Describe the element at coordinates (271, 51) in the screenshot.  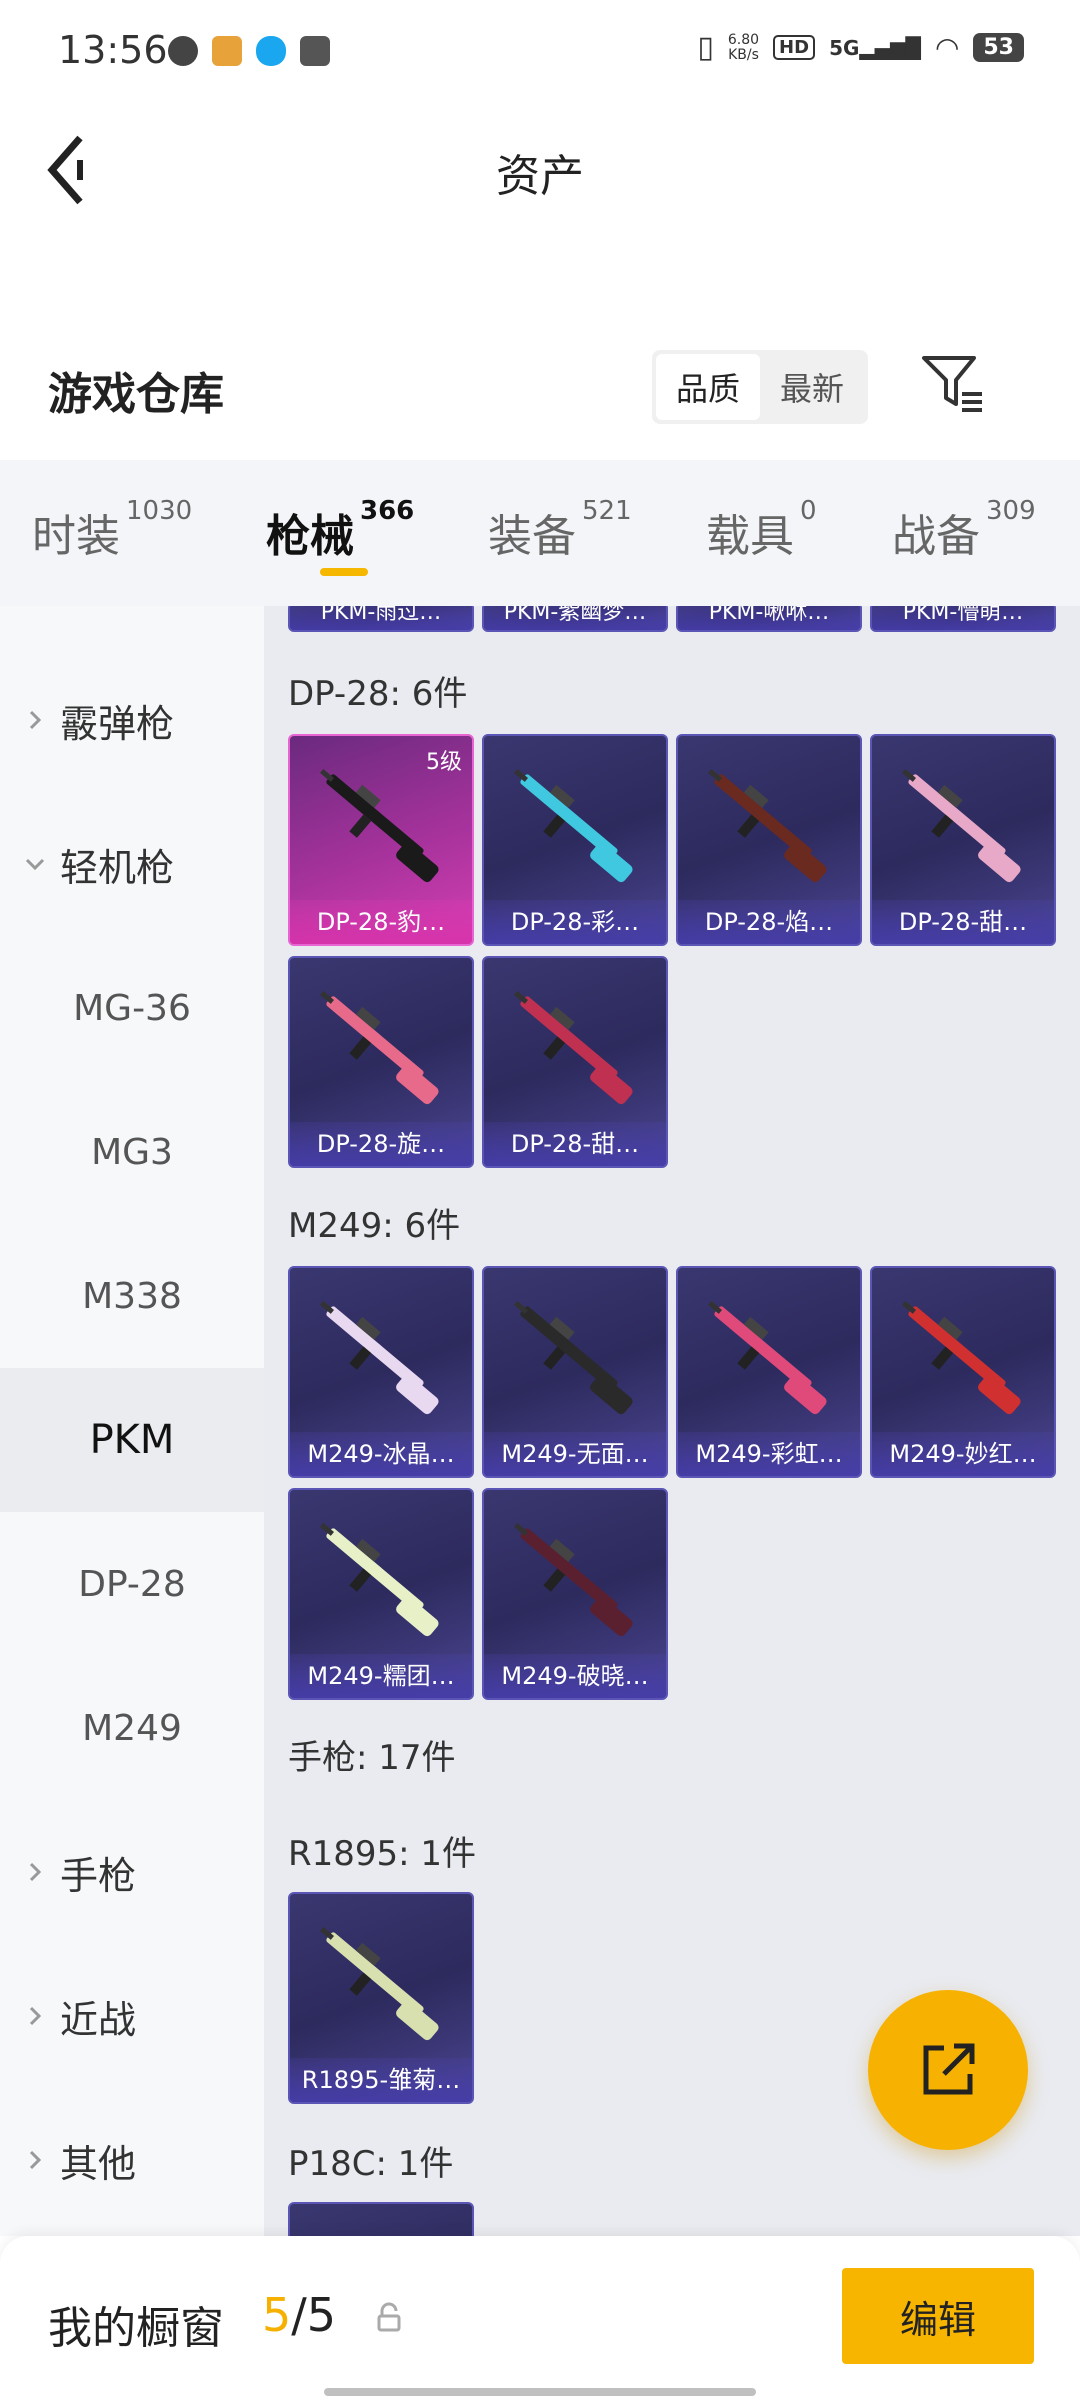
I see `qq-icon` at that location.